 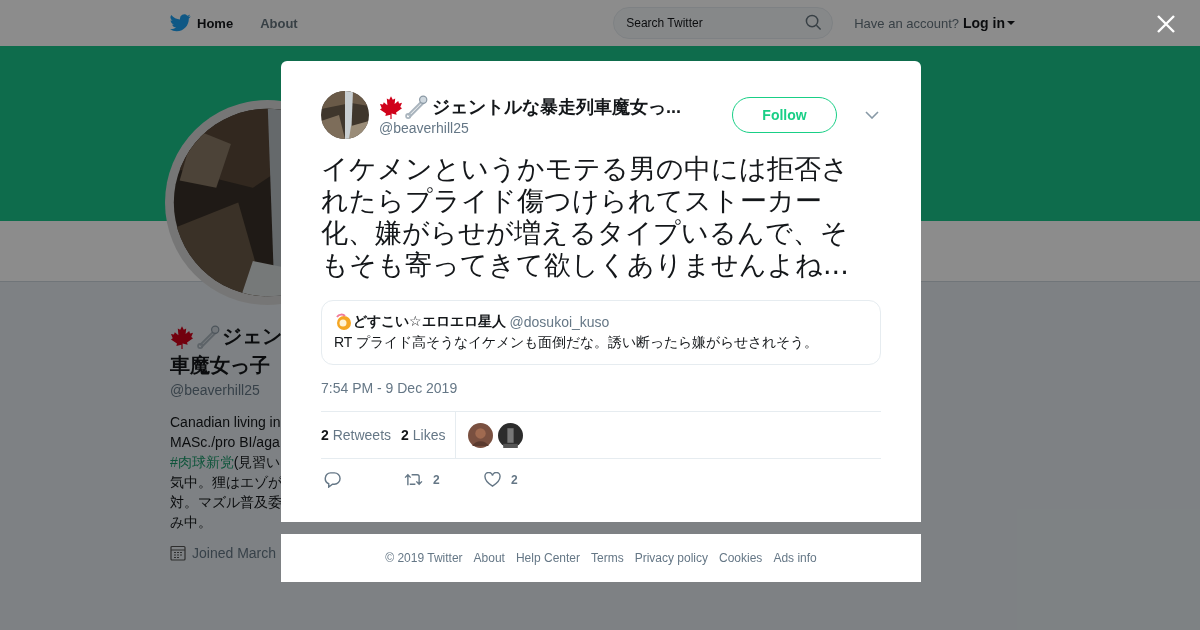 I want to click on search-field: Search Twitter, so click(x=723, y=23).